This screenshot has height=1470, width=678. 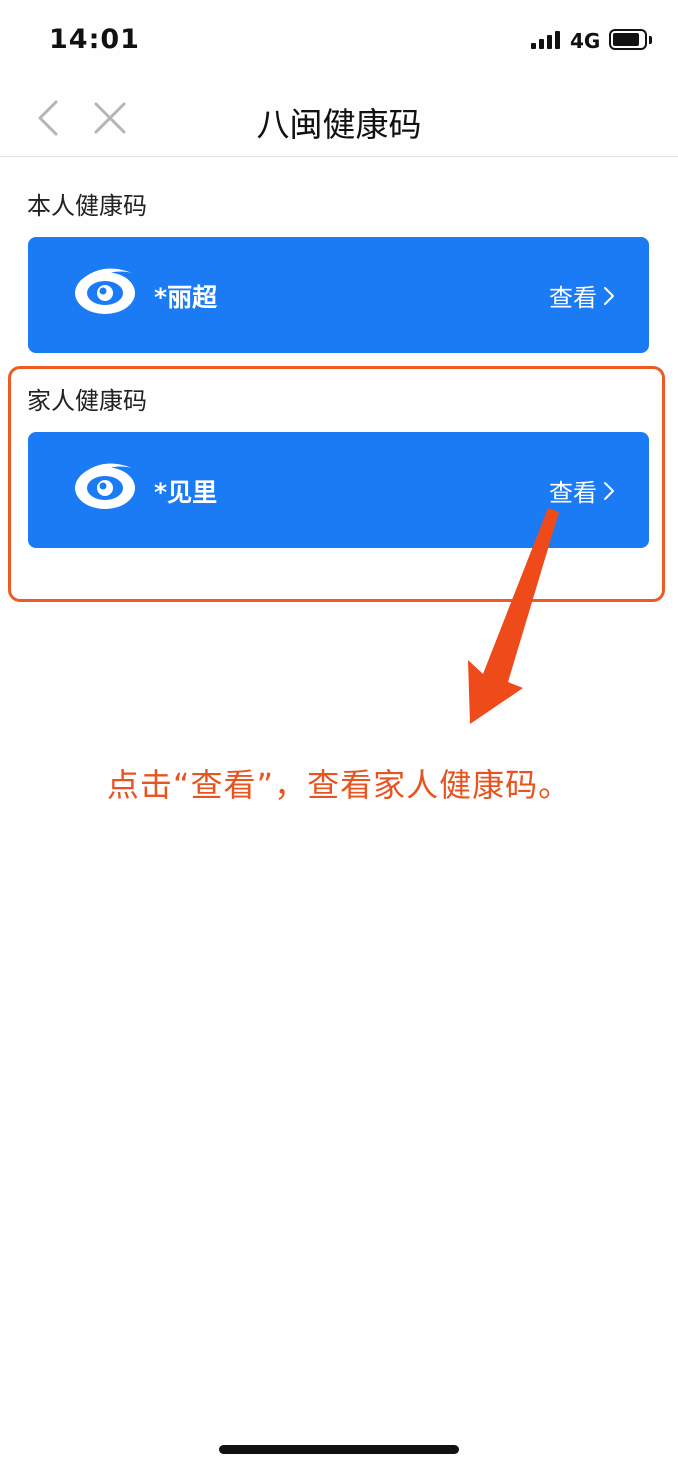 I want to click on battery-icon, so click(x=628, y=39).